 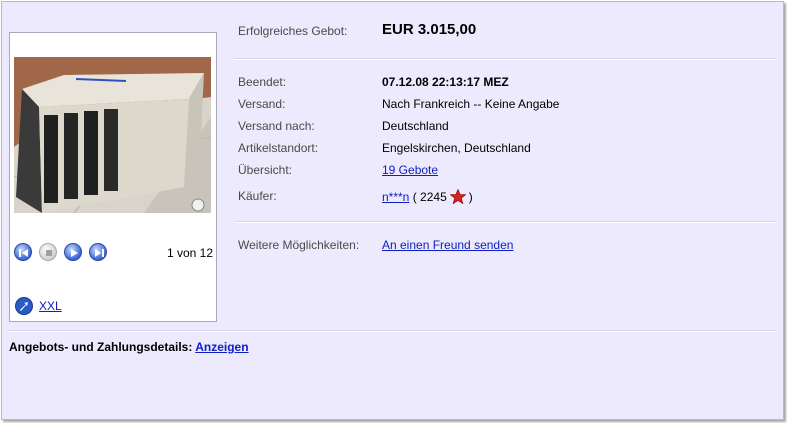 I want to click on buyer-info: n***n ( 2245), so click(x=427, y=196).